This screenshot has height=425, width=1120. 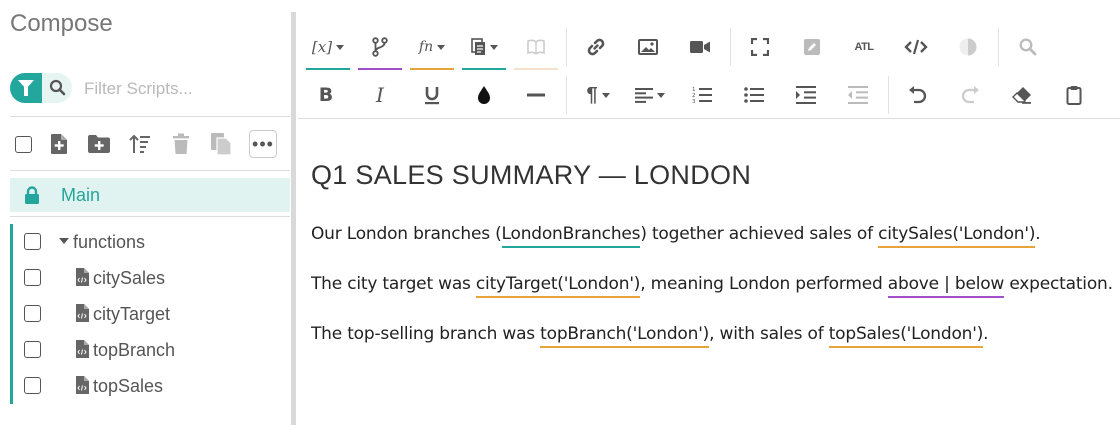 I want to click on folder-checkbox, so click(x=32, y=241).